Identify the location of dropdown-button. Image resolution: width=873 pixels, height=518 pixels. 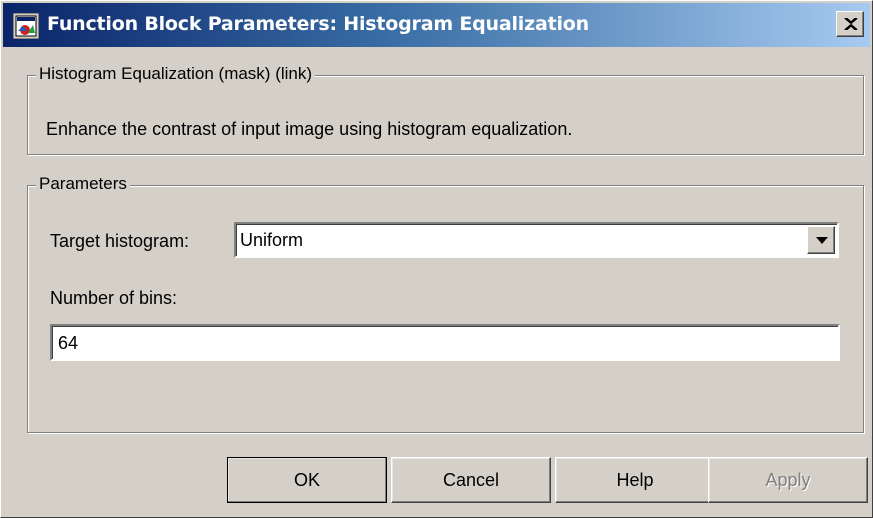
(821, 240).